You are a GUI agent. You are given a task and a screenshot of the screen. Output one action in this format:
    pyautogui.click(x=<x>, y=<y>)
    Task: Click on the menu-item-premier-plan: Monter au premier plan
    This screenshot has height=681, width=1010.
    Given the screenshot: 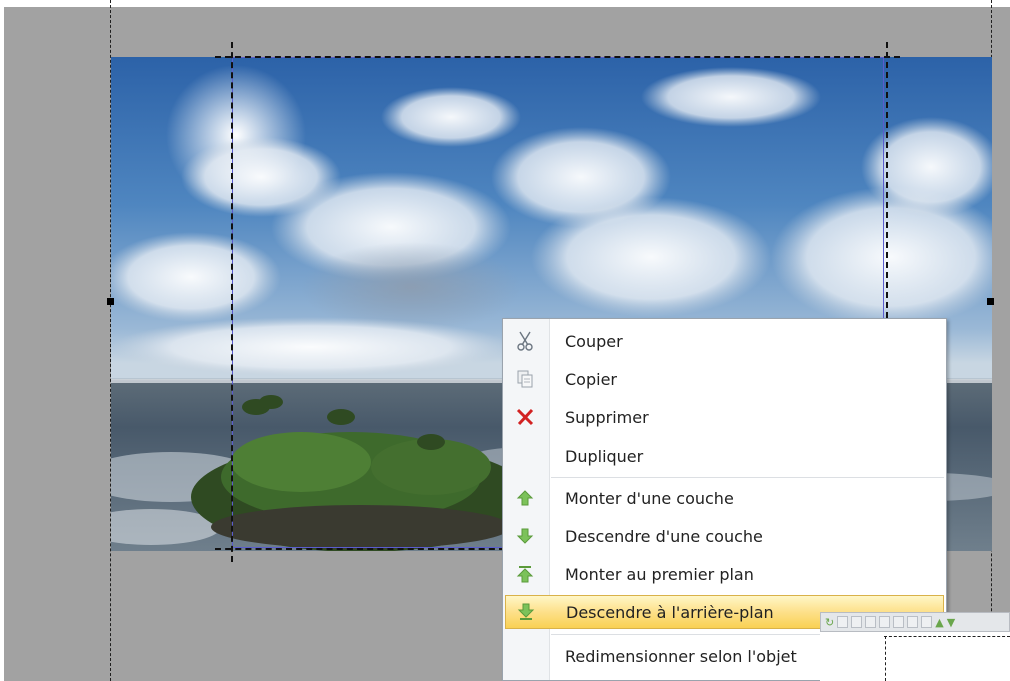 What is the action you would take?
    pyautogui.click(x=724, y=574)
    